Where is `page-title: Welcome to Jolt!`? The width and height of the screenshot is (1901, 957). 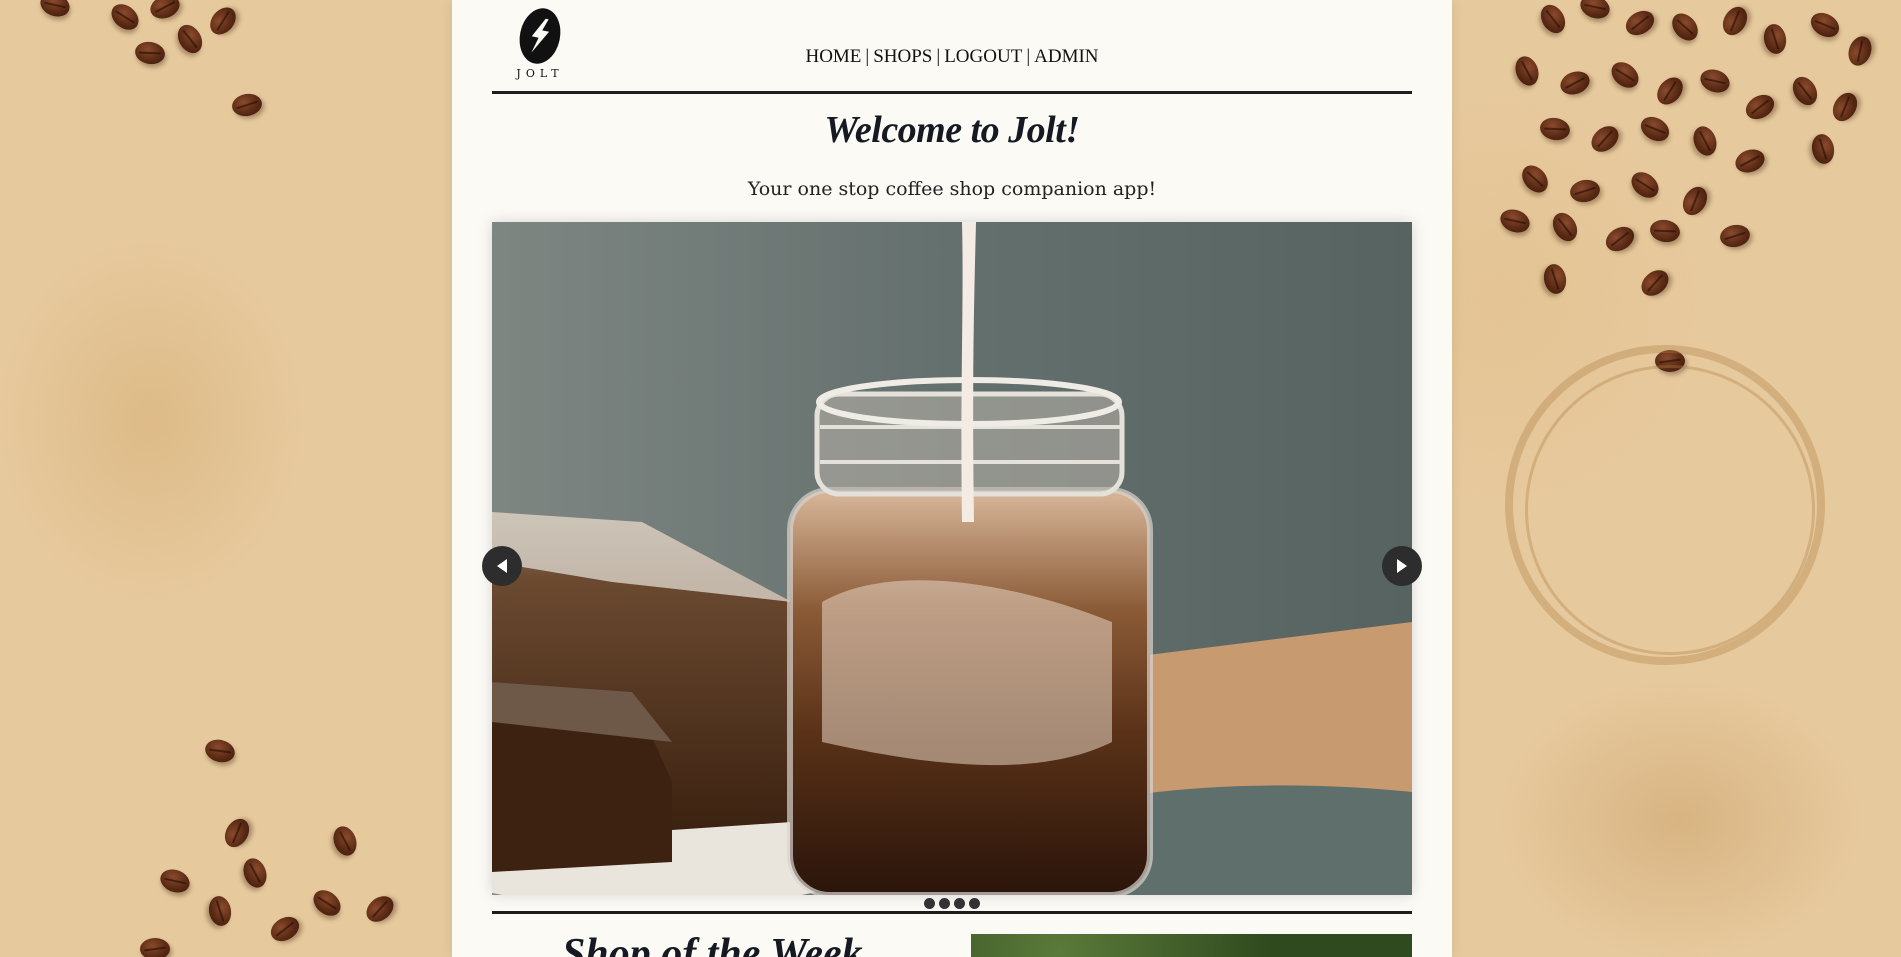 page-title: Welcome to Jolt! is located at coordinates (952, 130).